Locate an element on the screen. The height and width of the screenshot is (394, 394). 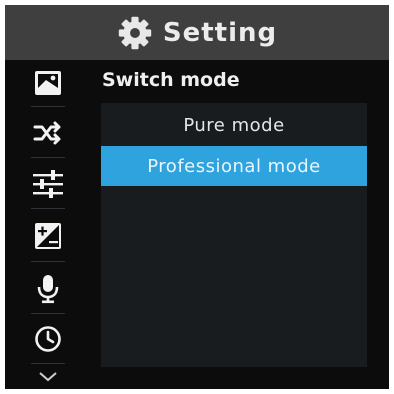
exposure-icon is located at coordinates (48, 236).